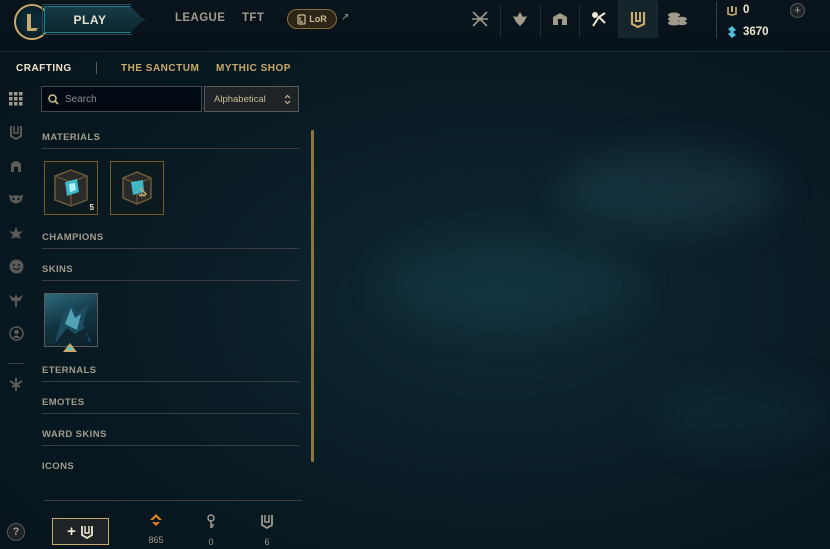  What do you see at coordinates (560, 19) in the screenshot?
I see `store-icon` at bounding box center [560, 19].